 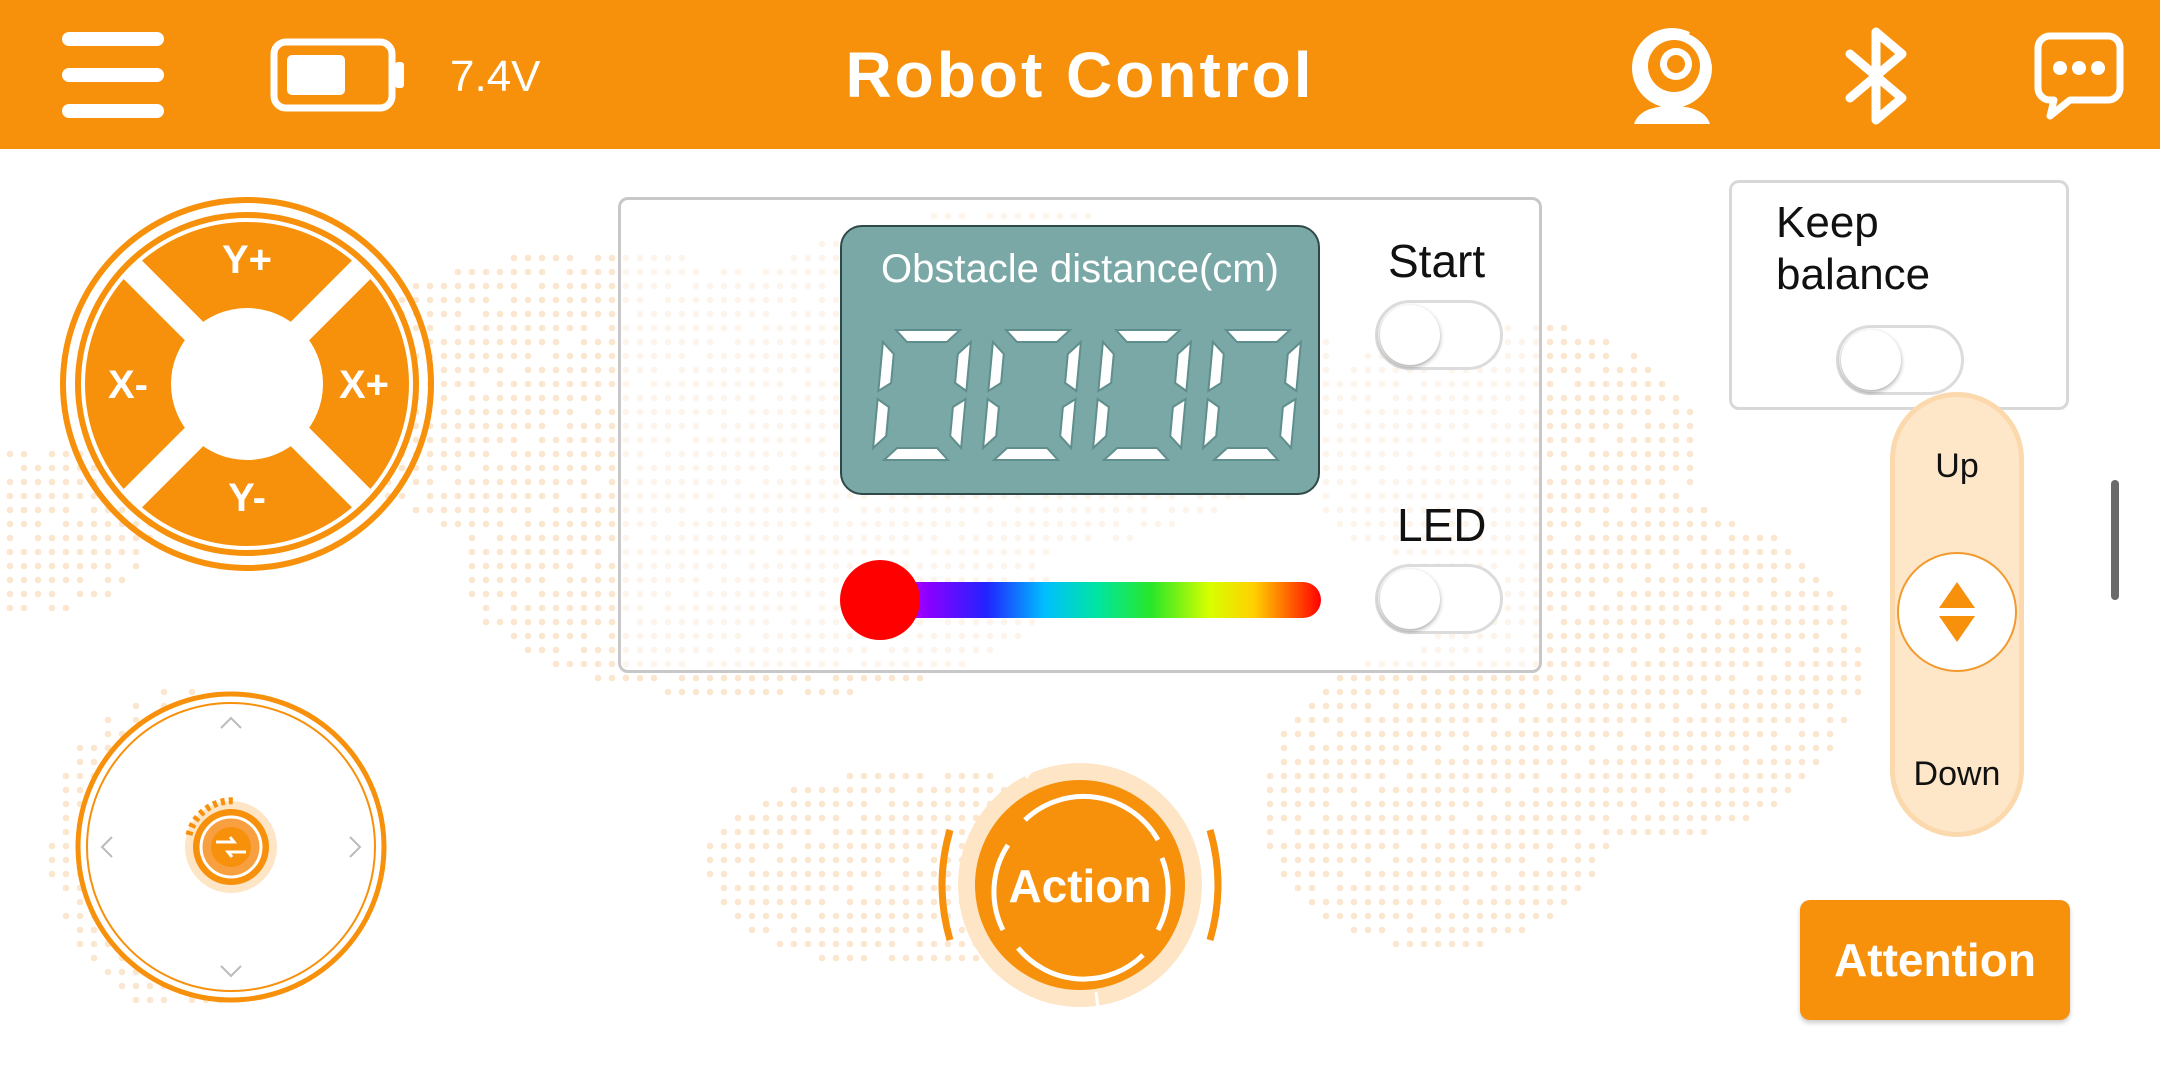 I want to click on distance-display: Obstacle distance(cm), so click(x=1080, y=360).